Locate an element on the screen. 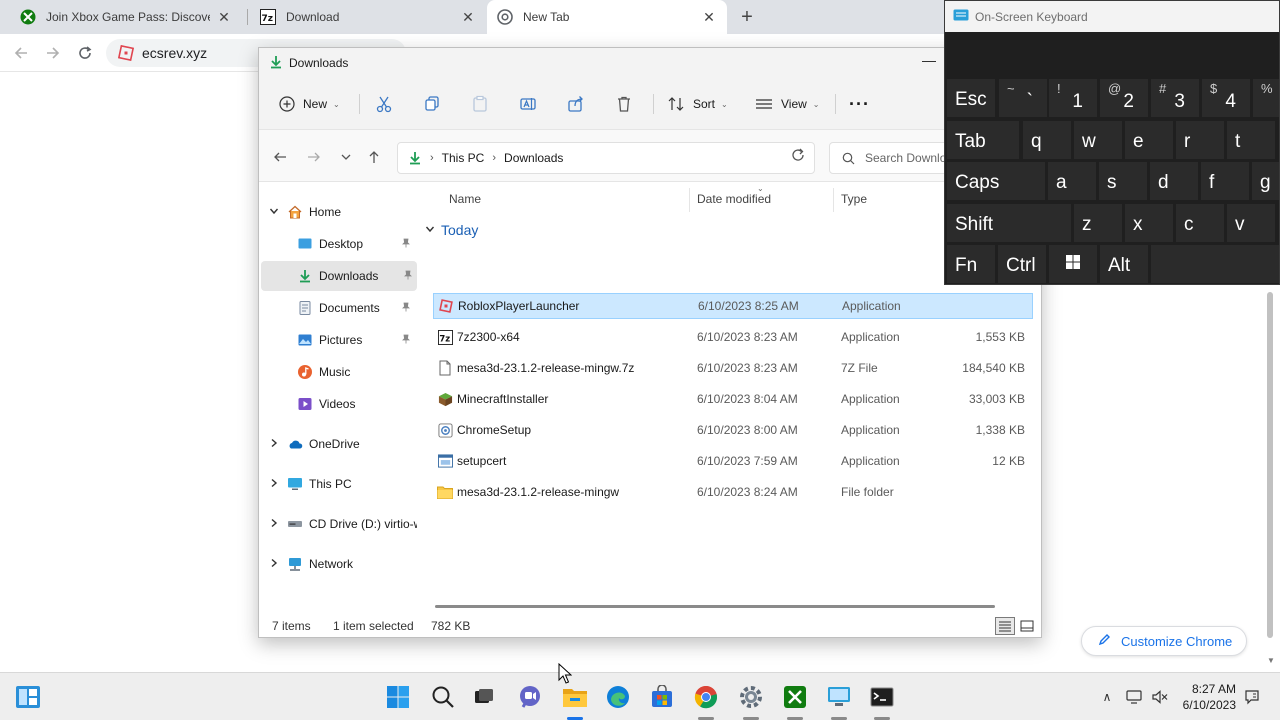 This screenshot has height=720, width=1280. thumbnail-view-icon is located at coordinates (1027, 626).